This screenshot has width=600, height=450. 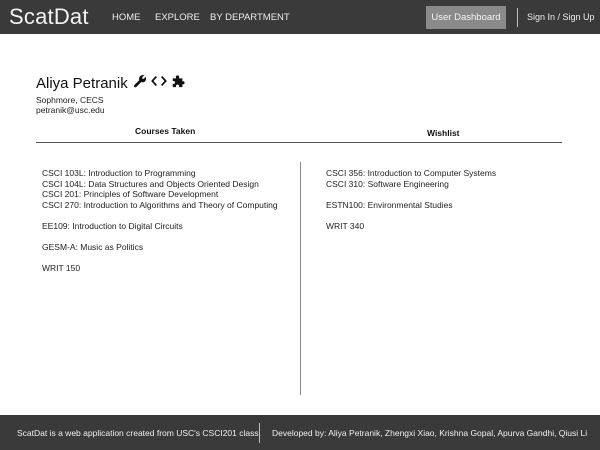 I want to click on list-item: CSCI 310: Software Engineering, so click(x=411, y=184).